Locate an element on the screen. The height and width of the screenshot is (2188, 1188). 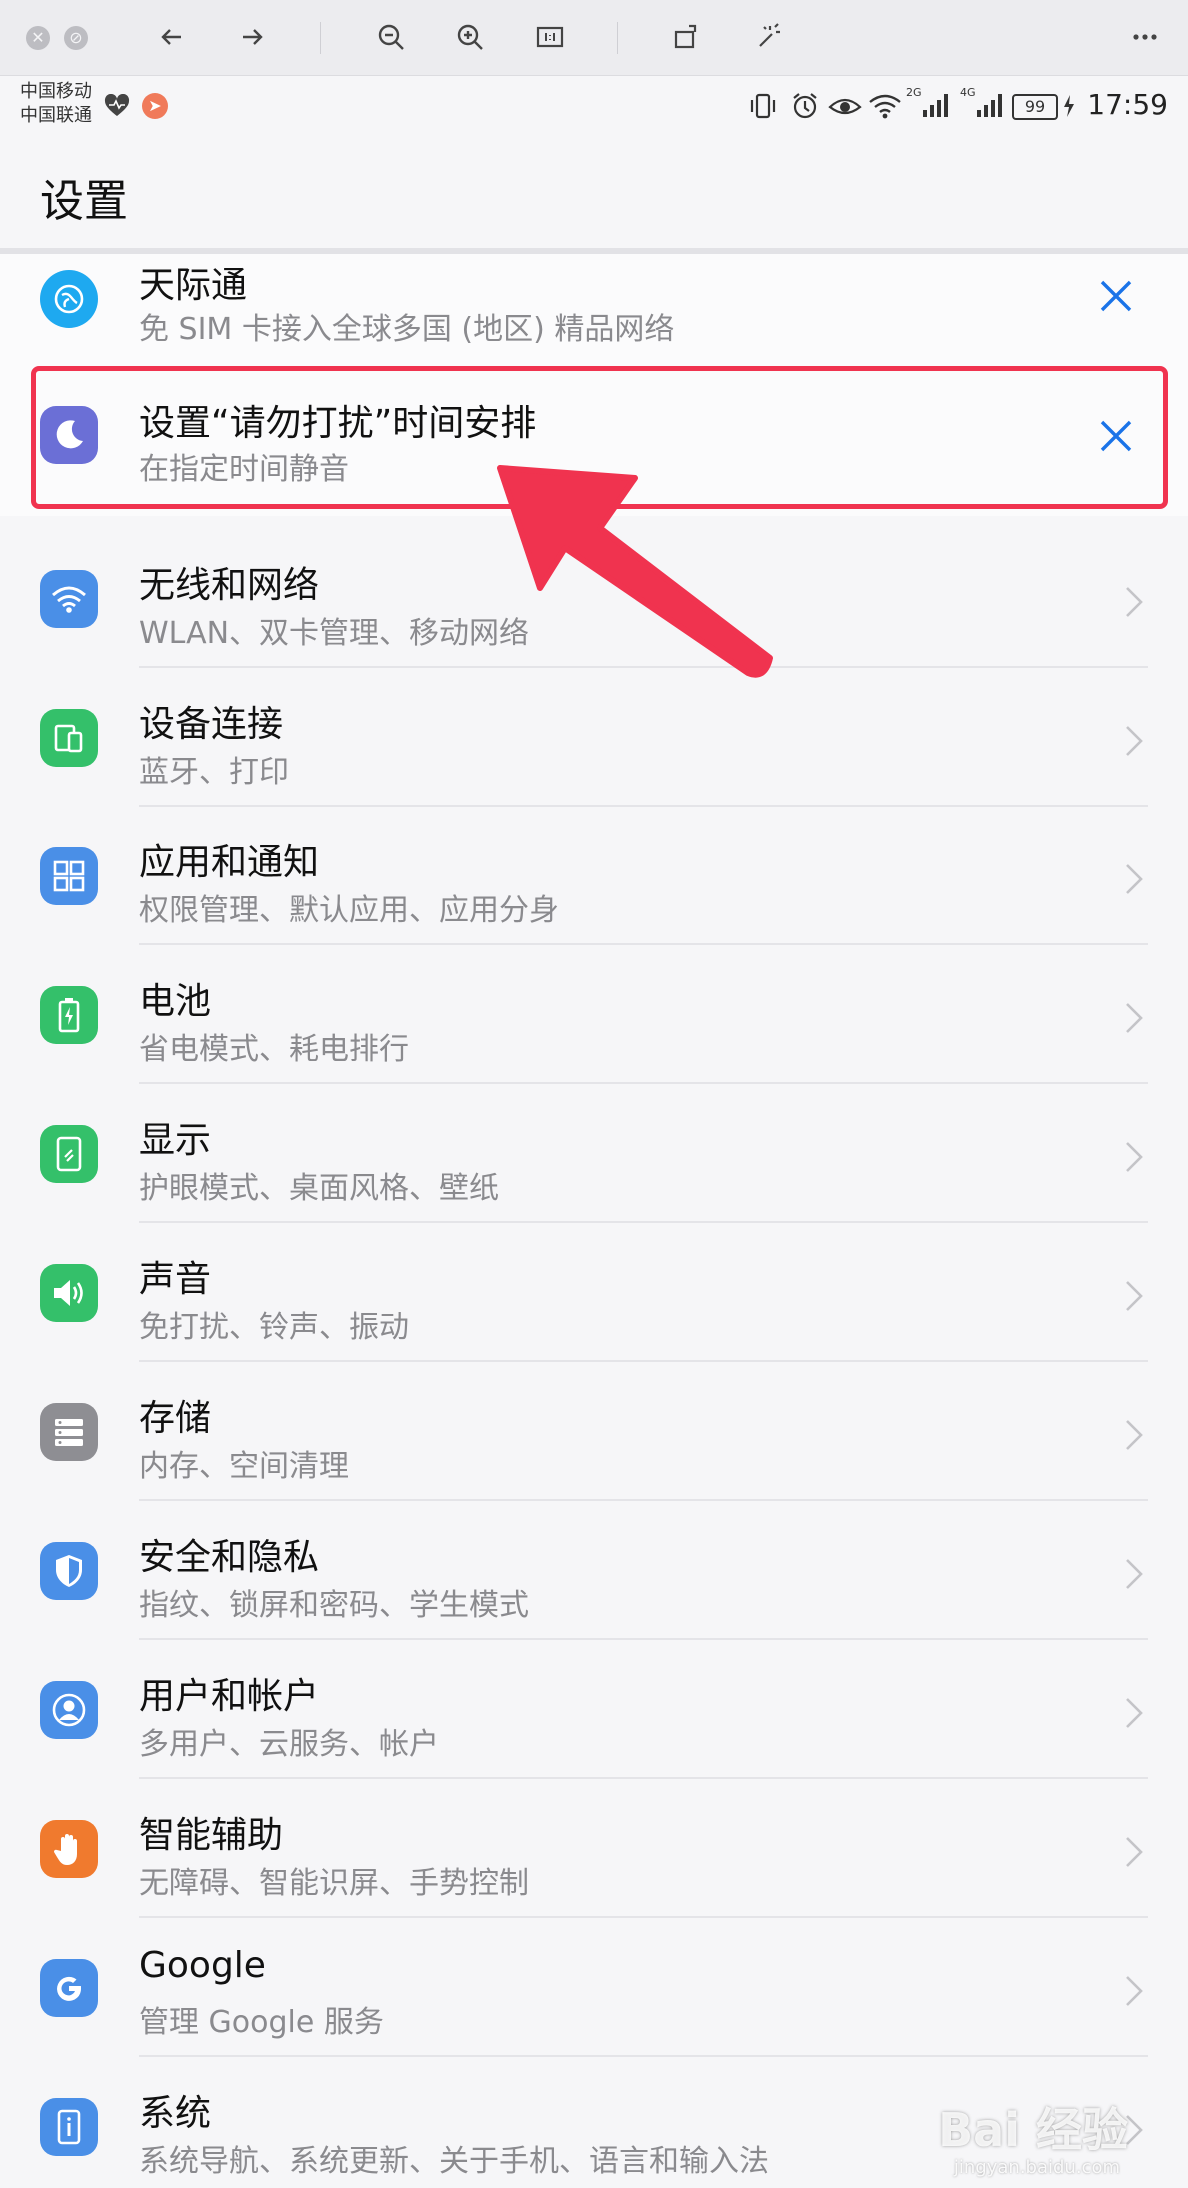
settings-item-subtitle: WLAN、双卡管理、移动网络 is located at coordinates (334, 633).